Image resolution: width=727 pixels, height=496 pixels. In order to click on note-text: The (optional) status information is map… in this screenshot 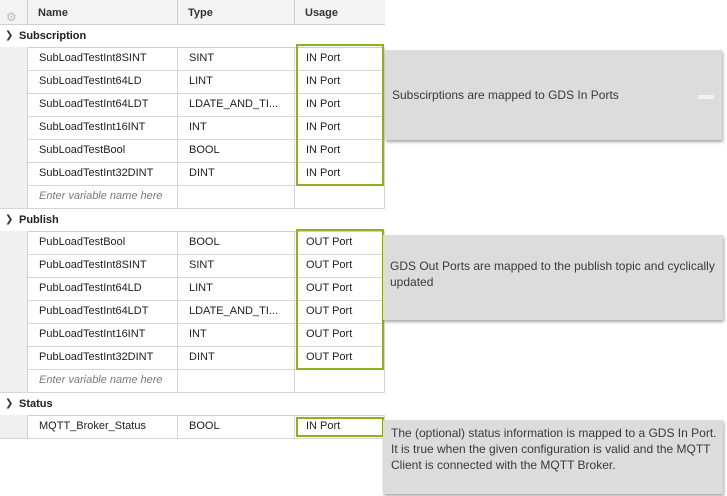, I will do `click(554, 449)`.